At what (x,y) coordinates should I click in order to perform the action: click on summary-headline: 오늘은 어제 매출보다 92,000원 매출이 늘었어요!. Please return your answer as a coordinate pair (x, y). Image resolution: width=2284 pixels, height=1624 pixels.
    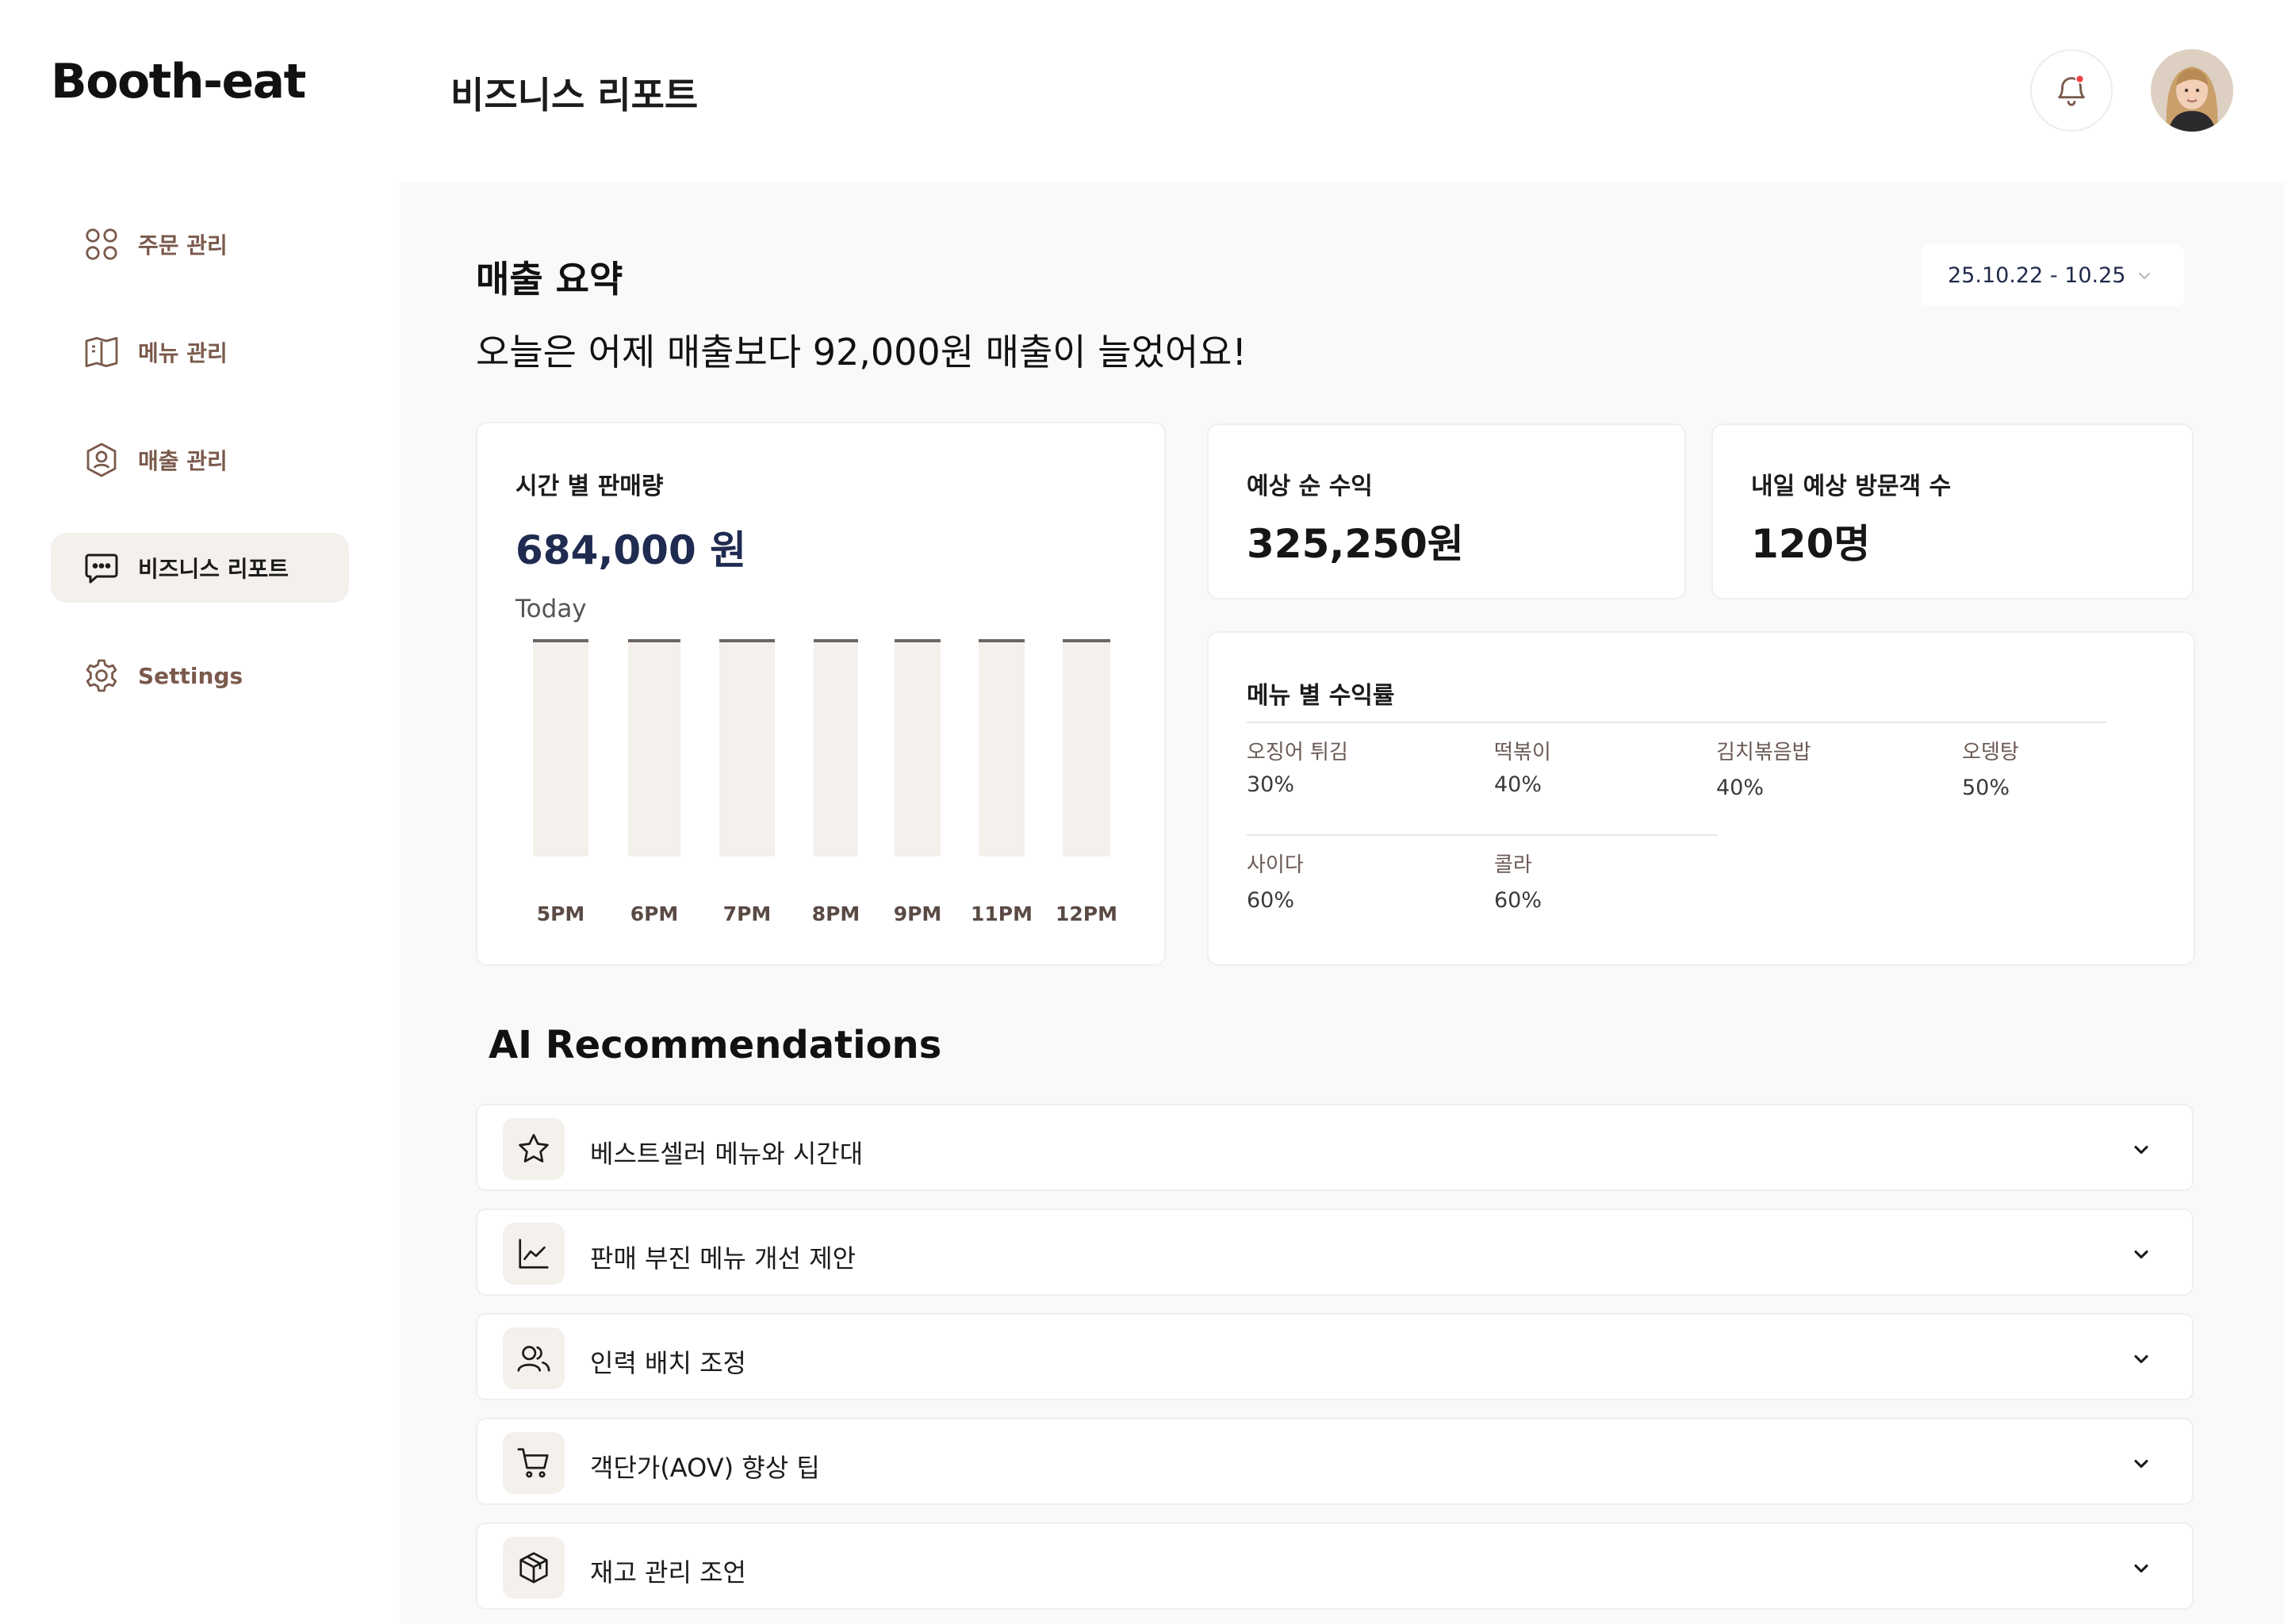
    Looking at the image, I should click on (861, 352).